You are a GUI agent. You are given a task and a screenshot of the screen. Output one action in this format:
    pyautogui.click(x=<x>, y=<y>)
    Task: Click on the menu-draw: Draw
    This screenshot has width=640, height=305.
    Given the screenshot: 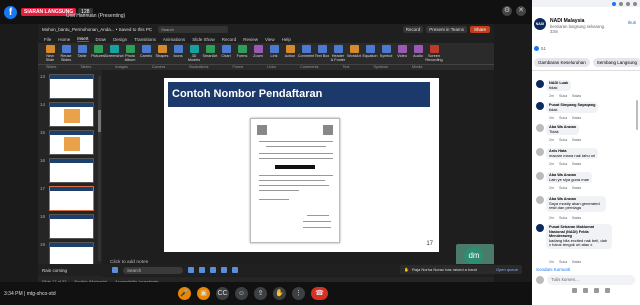 What is the action you would take?
    pyautogui.click(x=101, y=39)
    